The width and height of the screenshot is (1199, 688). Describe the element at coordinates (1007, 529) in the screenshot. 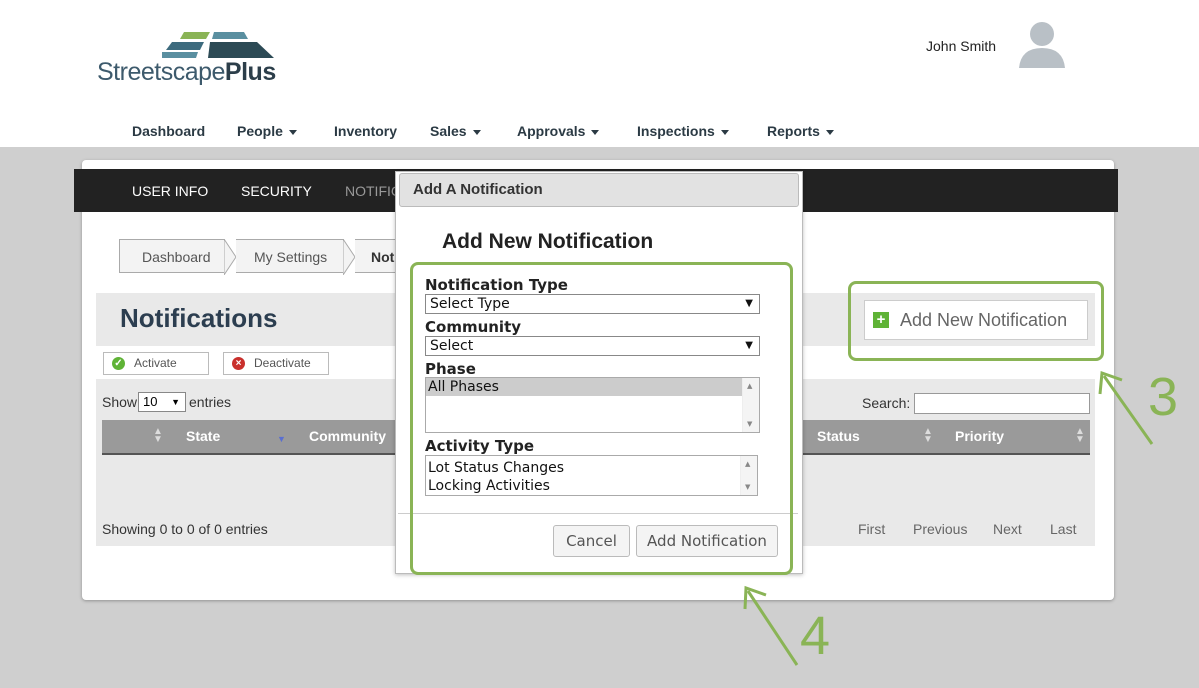

I see `pager-next: Next` at that location.